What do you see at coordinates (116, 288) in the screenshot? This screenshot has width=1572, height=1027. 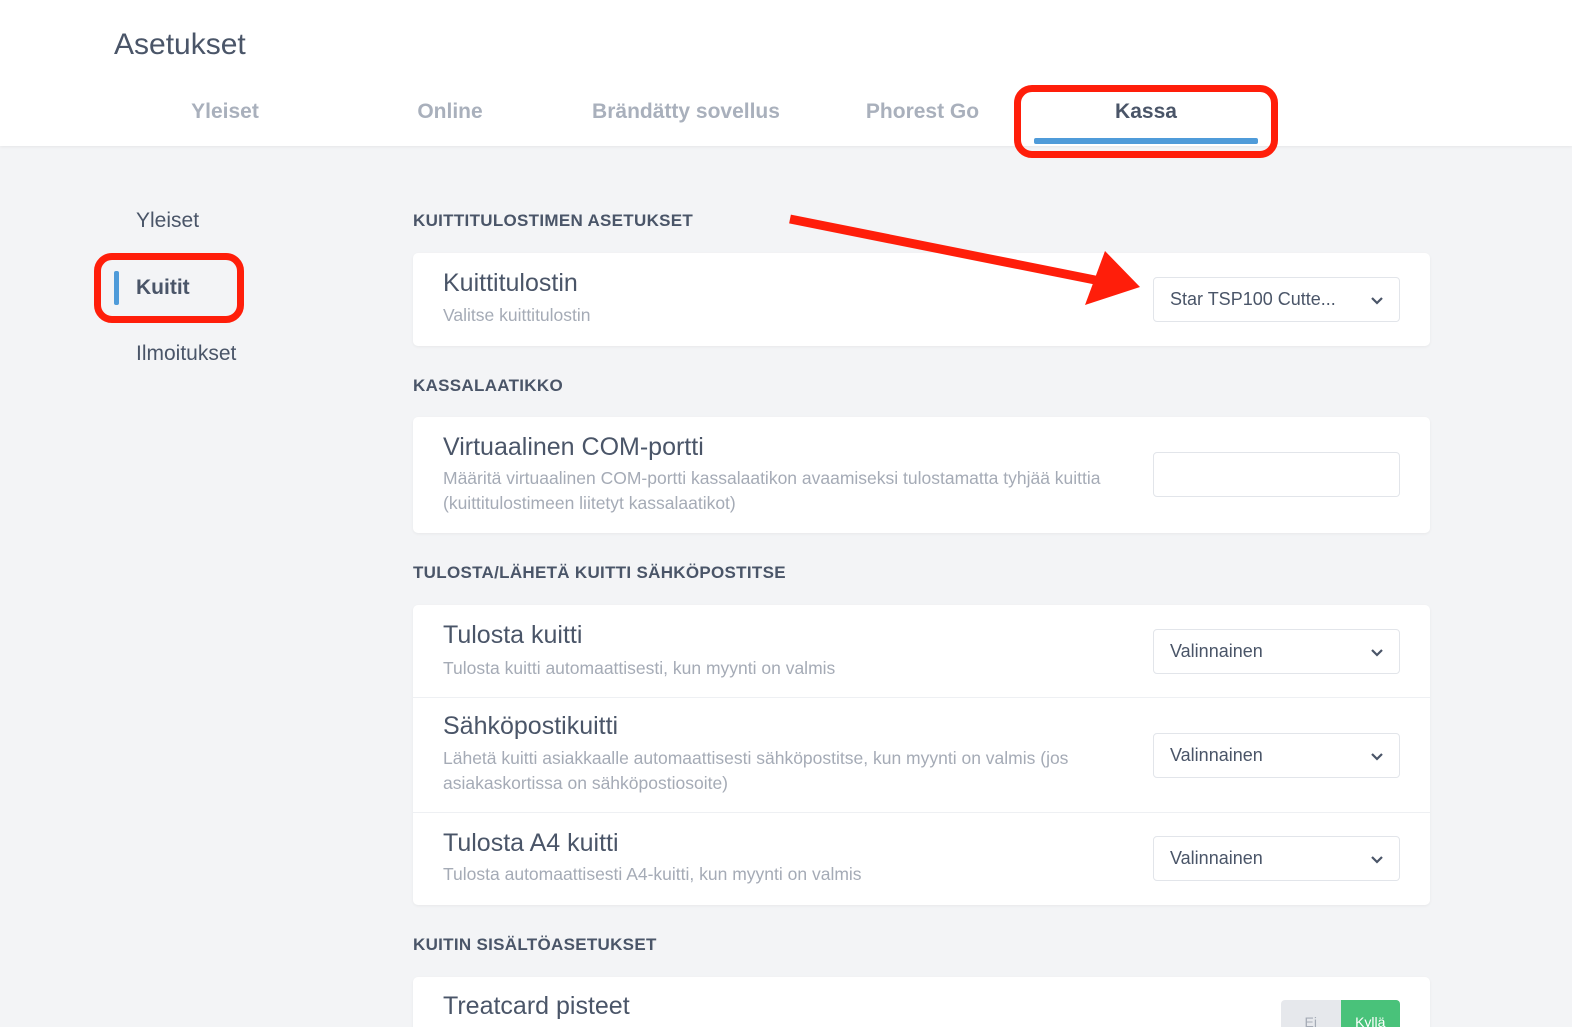 I see `sidebar-active-indicator` at bounding box center [116, 288].